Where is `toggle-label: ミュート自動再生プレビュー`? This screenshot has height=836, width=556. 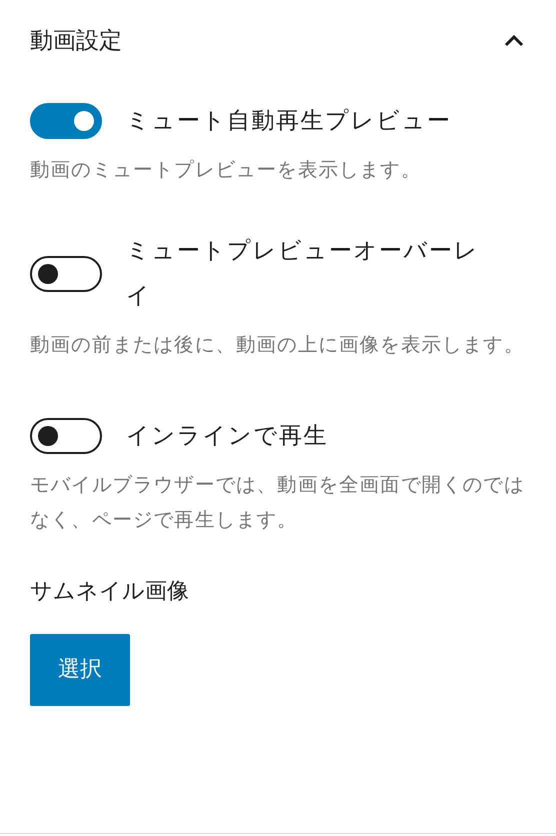 toggle-label: ミュート自動再生プレビュー is located at coordinates (289, 121).